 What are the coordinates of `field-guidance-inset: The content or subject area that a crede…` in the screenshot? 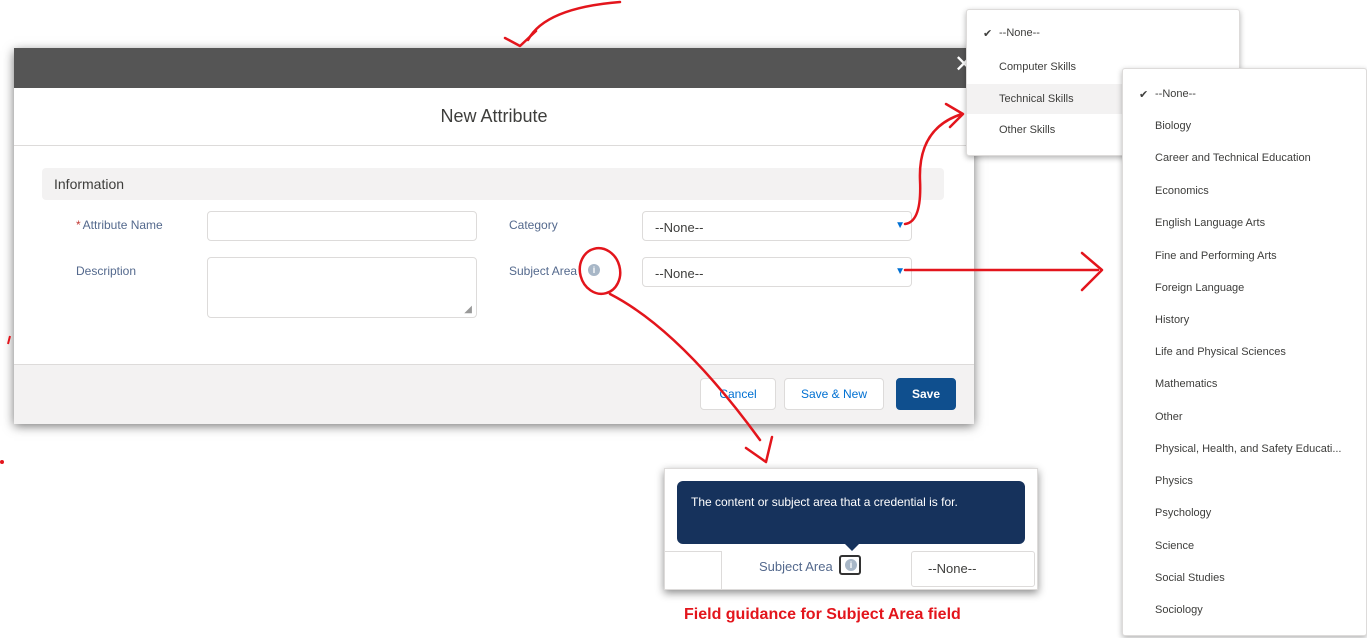 It's located at (851, 529).